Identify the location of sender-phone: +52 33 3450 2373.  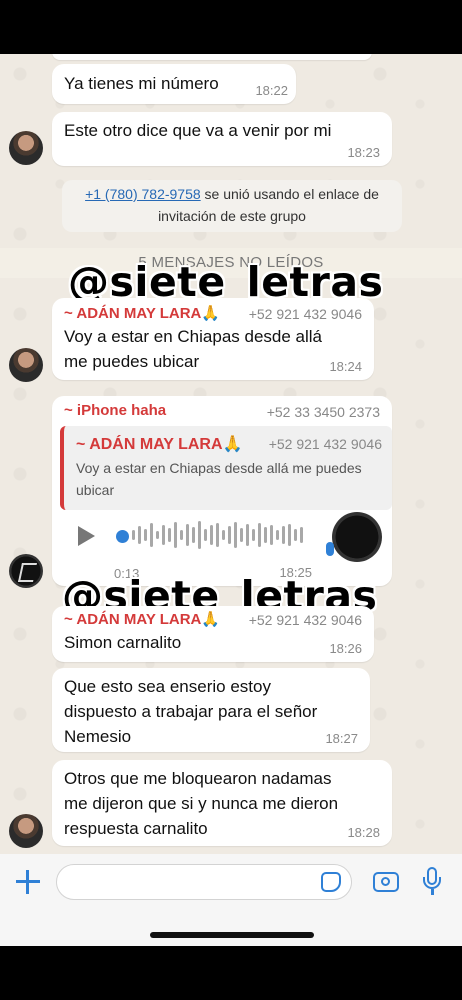
(323, 412).